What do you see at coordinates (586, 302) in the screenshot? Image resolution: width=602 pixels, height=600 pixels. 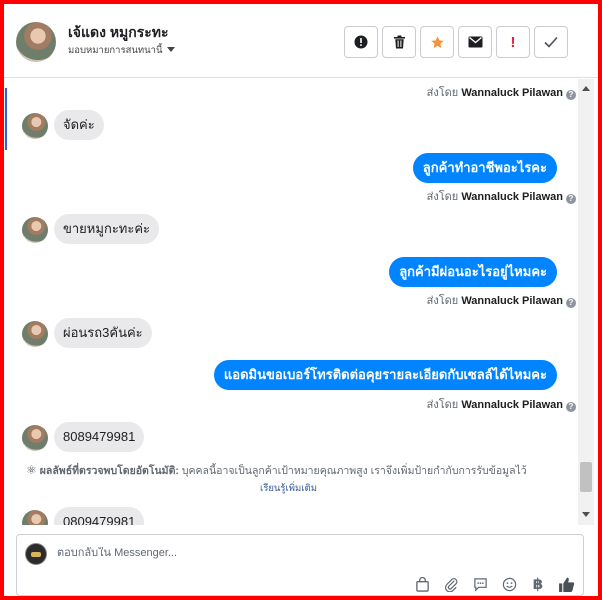 I see `chat-scrollbar` at bounding box center [586, 302].